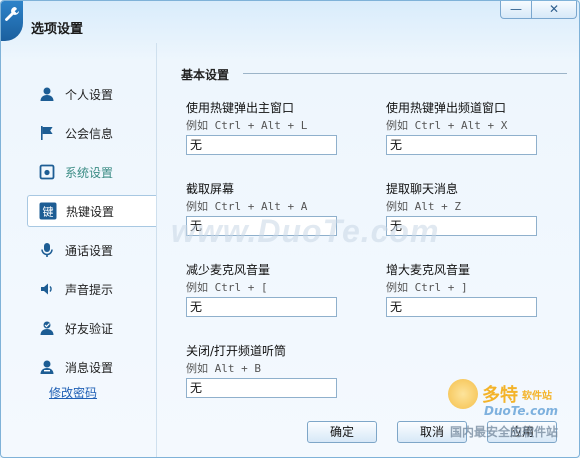 Image resolution: width=580 pixels, height=458 pixels. Describe the element at coordinates (423, 206) in the screenshot. I see `field-hint: 例如 Alt + Z` at that location.